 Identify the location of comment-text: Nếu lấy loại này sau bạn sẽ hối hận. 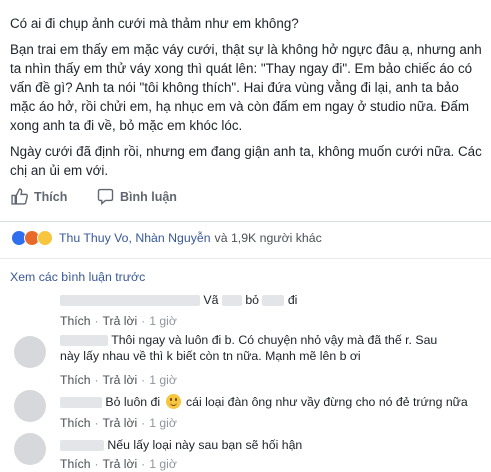
(181, 445).